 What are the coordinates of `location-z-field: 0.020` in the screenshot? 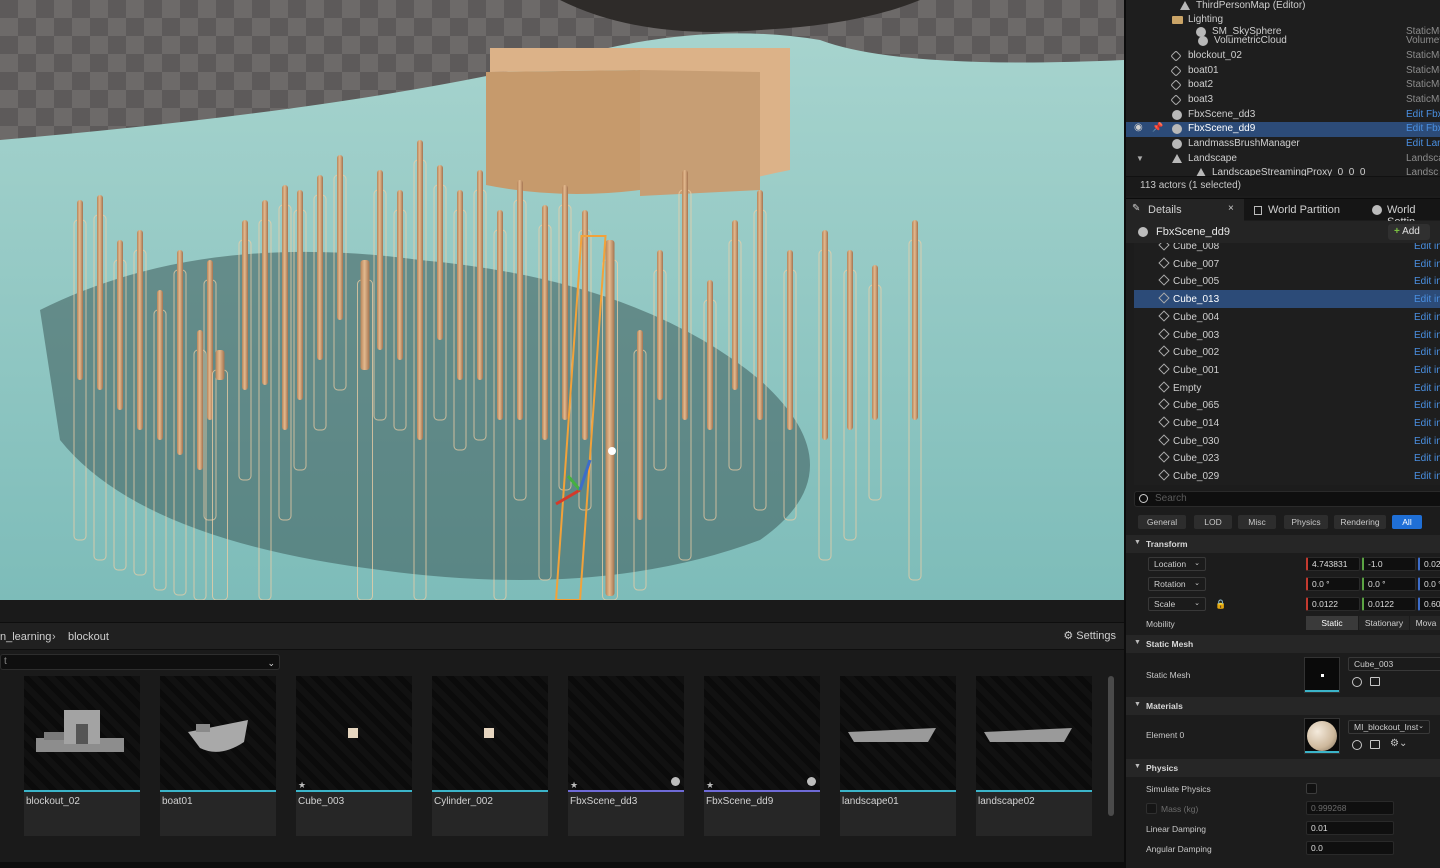 It's located at (1429, 564).